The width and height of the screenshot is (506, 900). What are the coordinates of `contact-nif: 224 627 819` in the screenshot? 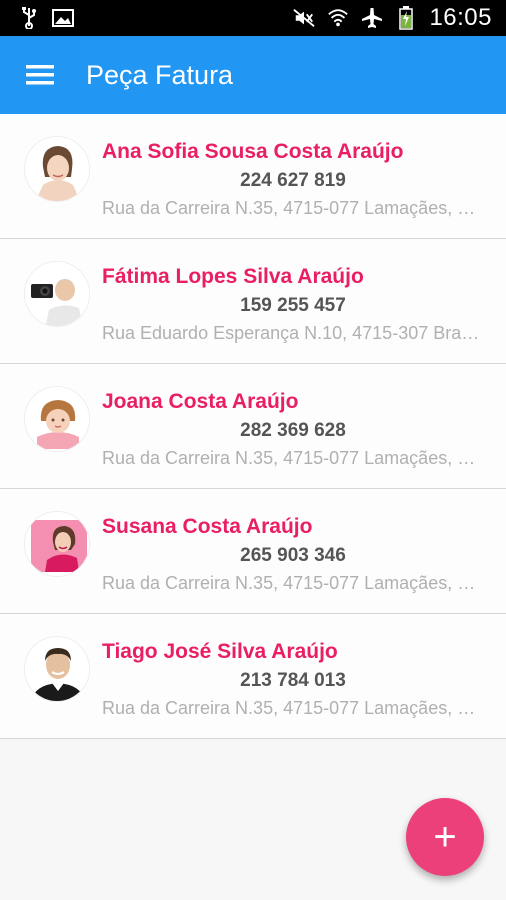 It's located at (293, 180).